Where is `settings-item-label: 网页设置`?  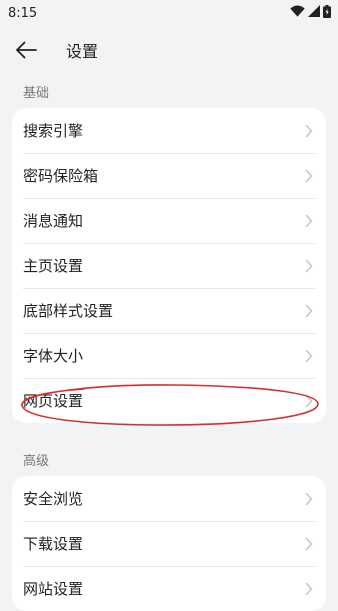 settings-item-label: 网页设置 is located at coordinates (53, 401).